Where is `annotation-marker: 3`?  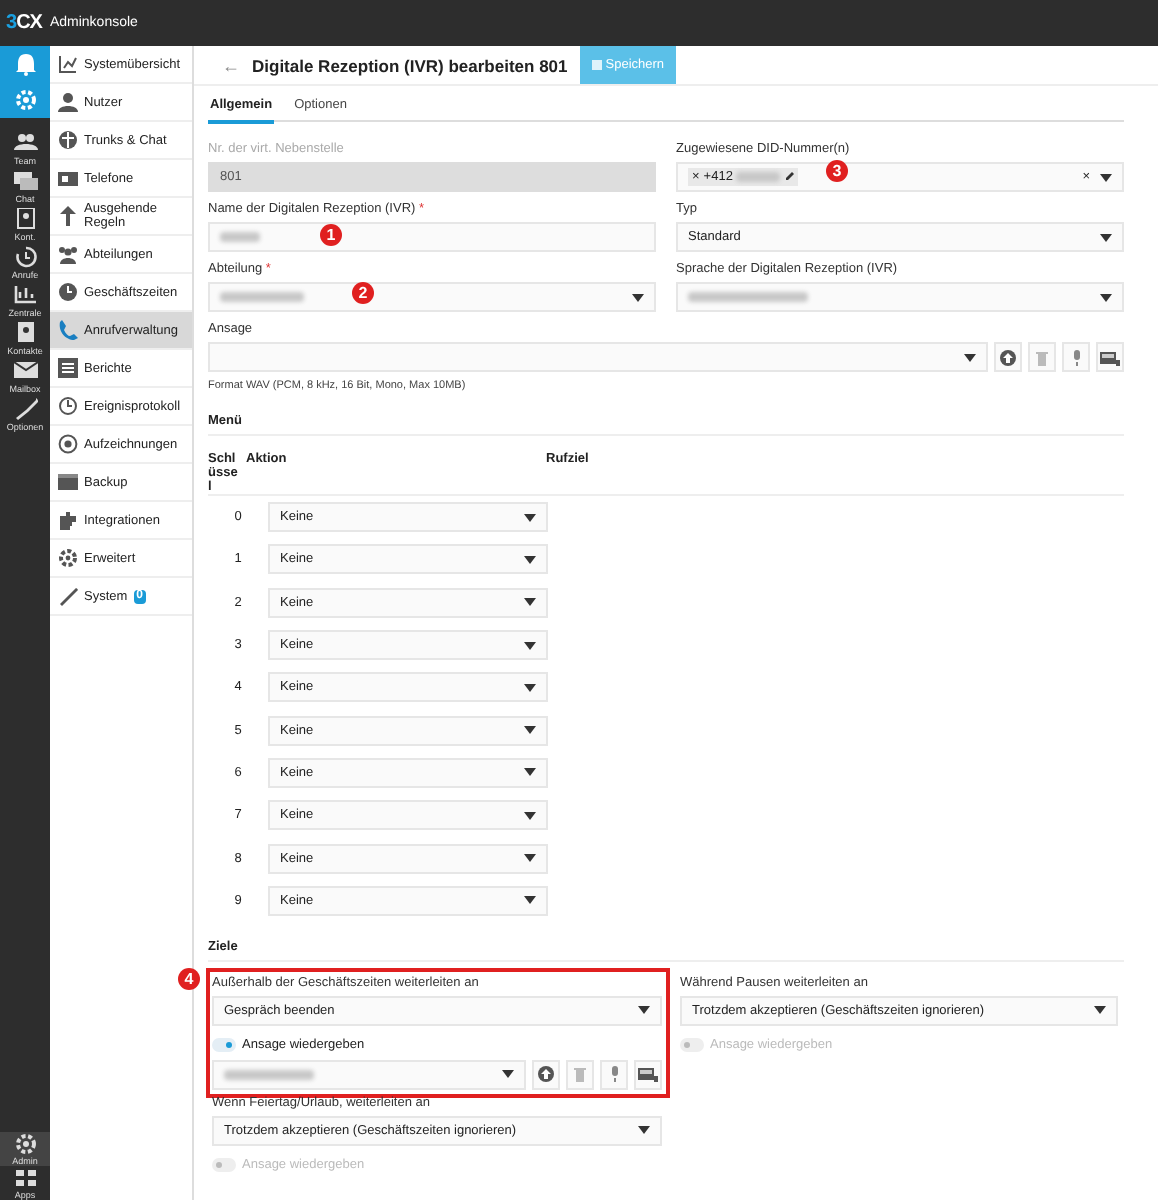
annotation-marker: 3 is located at coordinates (837, 171).